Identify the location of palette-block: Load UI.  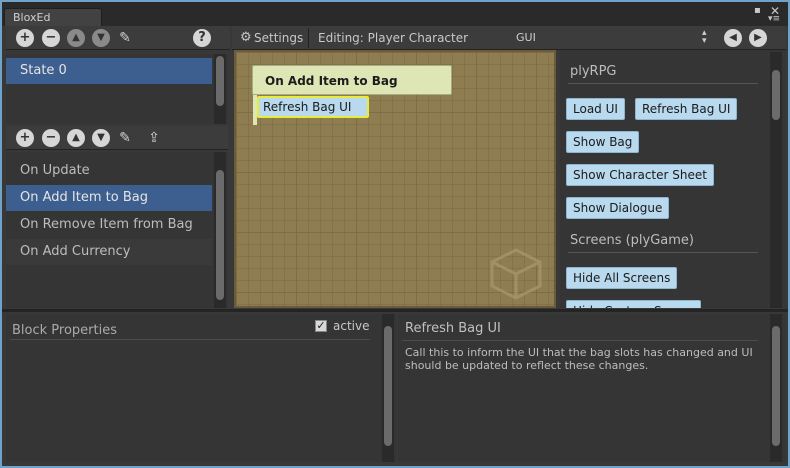
(595, 109).